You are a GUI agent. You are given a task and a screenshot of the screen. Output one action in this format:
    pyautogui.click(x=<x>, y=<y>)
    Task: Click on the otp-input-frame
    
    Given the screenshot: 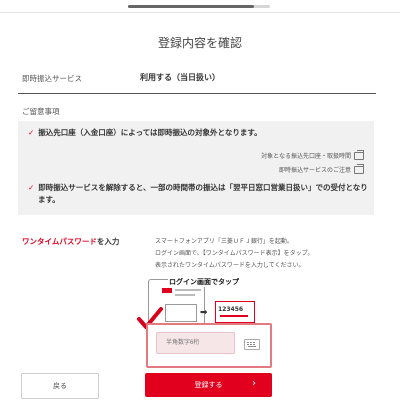 What is the action you would take?
    pyautogui.click(x=209, y=345)
    